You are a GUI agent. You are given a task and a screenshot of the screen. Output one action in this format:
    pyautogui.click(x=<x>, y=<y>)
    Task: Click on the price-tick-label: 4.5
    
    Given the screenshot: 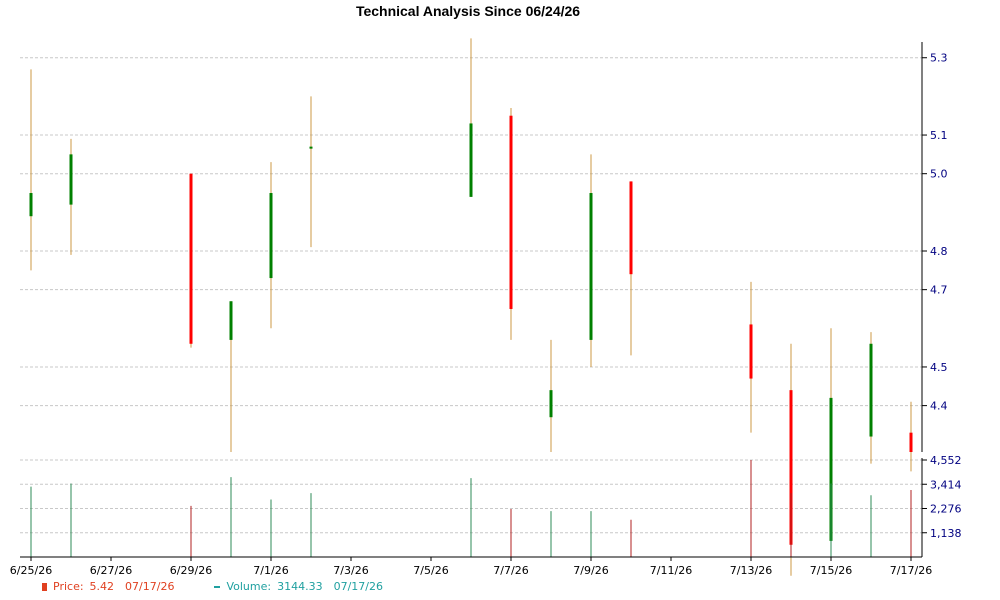 What is the action you would take?
    pyautogui.click(x=939, y=367)
    